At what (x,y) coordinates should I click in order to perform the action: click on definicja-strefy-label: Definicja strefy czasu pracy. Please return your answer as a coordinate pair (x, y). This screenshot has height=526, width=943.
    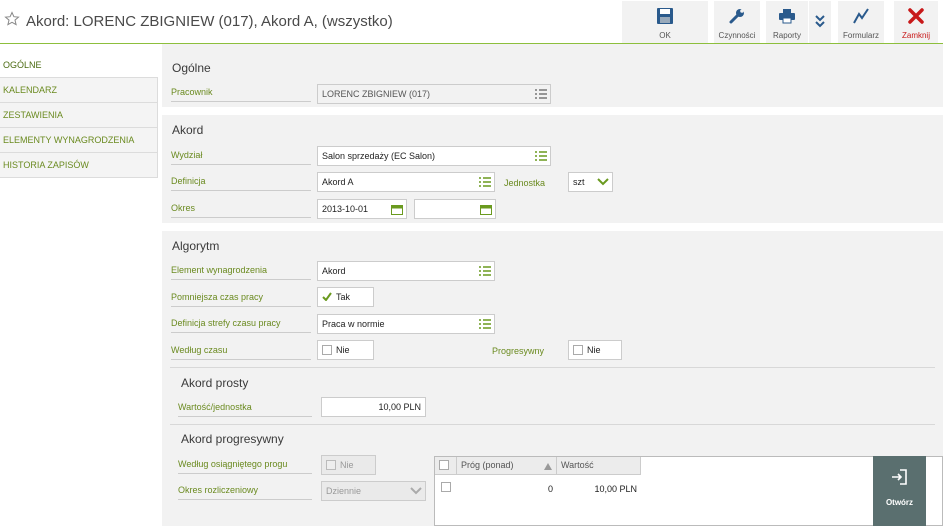
    Looking at the image, I should click on (241, 324).